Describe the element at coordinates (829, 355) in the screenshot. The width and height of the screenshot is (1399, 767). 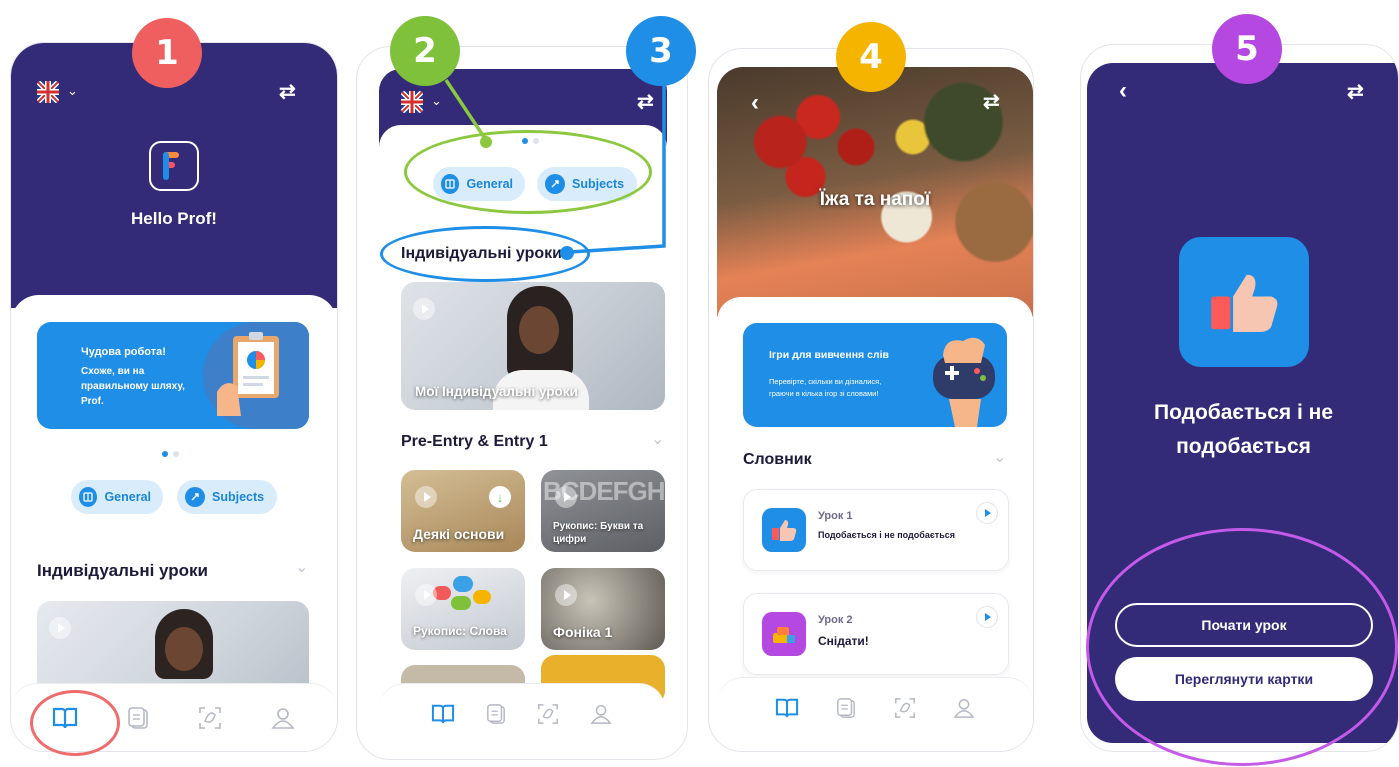
I see `banner-title: Ігри для вивчення слів` at that location.